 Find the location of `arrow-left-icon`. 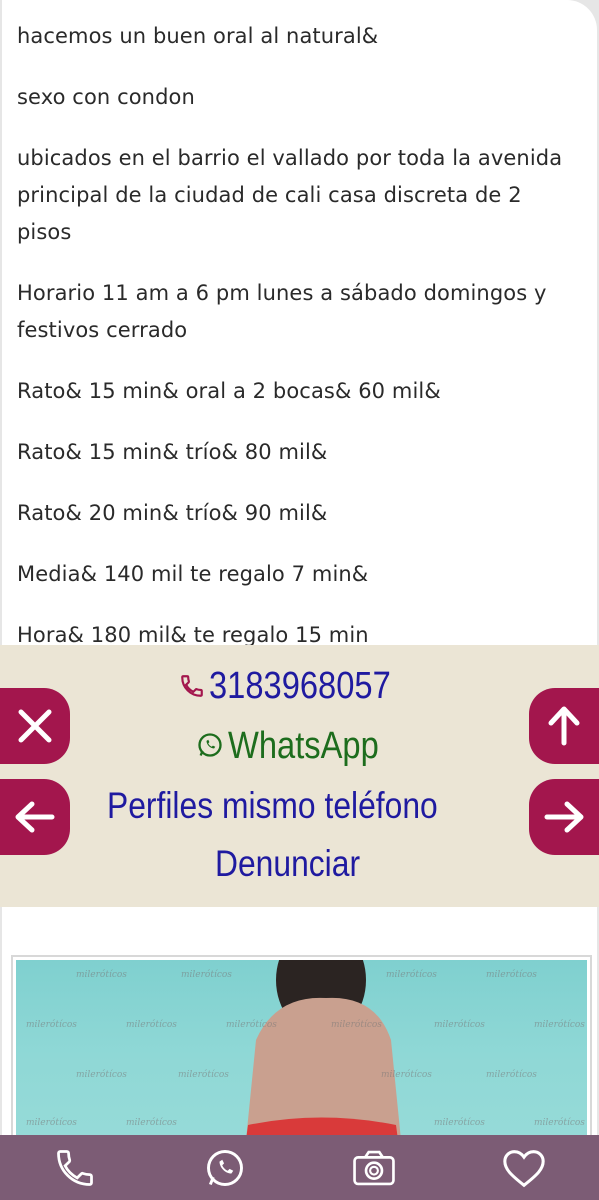

arrow-left-icon is located at coordinates (35, 817).